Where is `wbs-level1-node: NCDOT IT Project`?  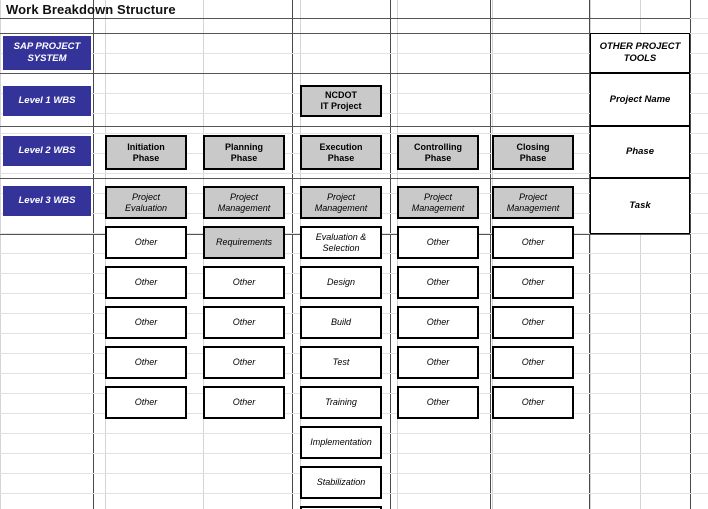 wbs-level1-node: NCDOT IT Project is located at coordinates (341, 101).